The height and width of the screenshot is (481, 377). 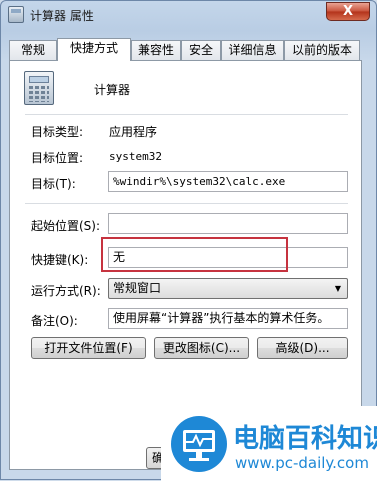 What do you see at coordinates (305, 439) in the screenshot?
I see `watermark-title: 电脑百科知识` at bounding box center [305, 439].